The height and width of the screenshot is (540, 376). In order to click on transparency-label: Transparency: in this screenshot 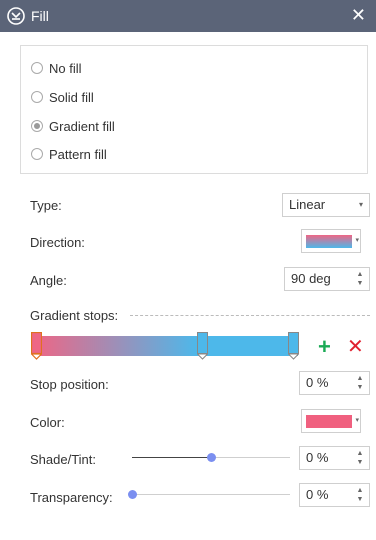, I will do `click(71, 497)`.